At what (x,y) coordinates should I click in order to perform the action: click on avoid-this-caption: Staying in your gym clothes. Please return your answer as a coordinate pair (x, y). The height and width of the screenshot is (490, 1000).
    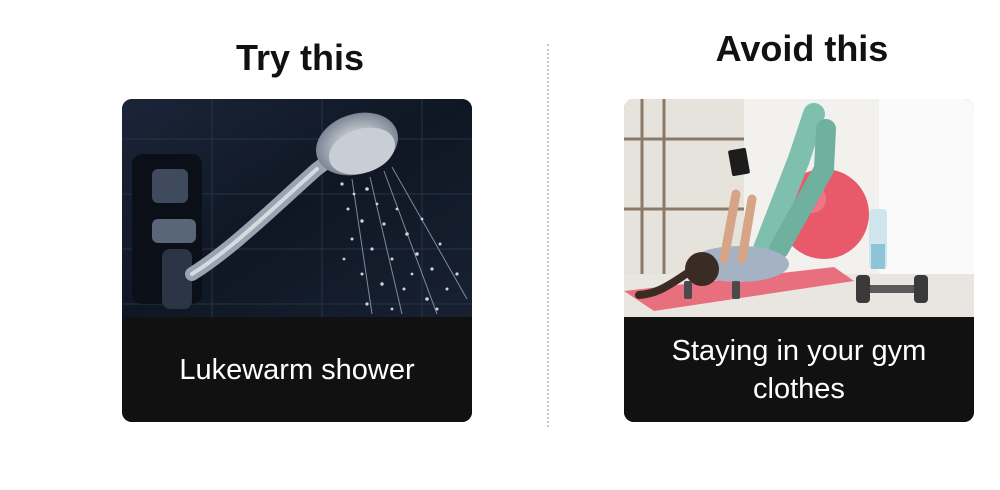
    Looking at the image, I should click on (799, 369).